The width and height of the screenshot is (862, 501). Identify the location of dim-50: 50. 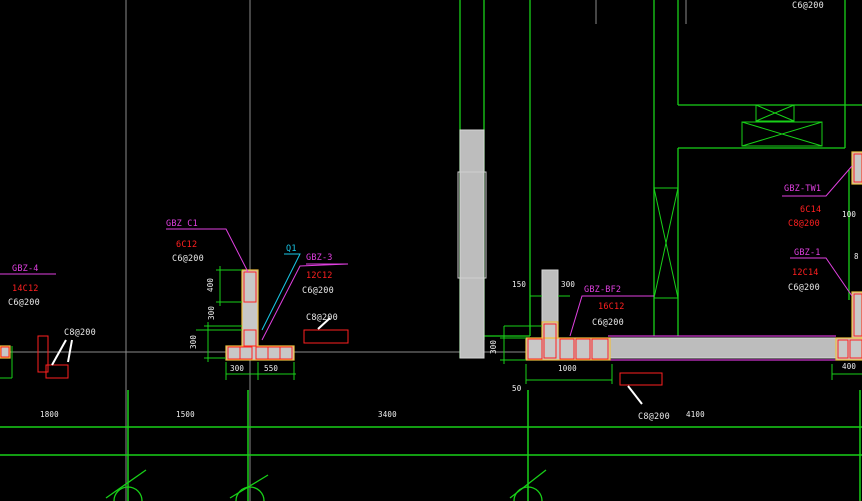
(517, 388).